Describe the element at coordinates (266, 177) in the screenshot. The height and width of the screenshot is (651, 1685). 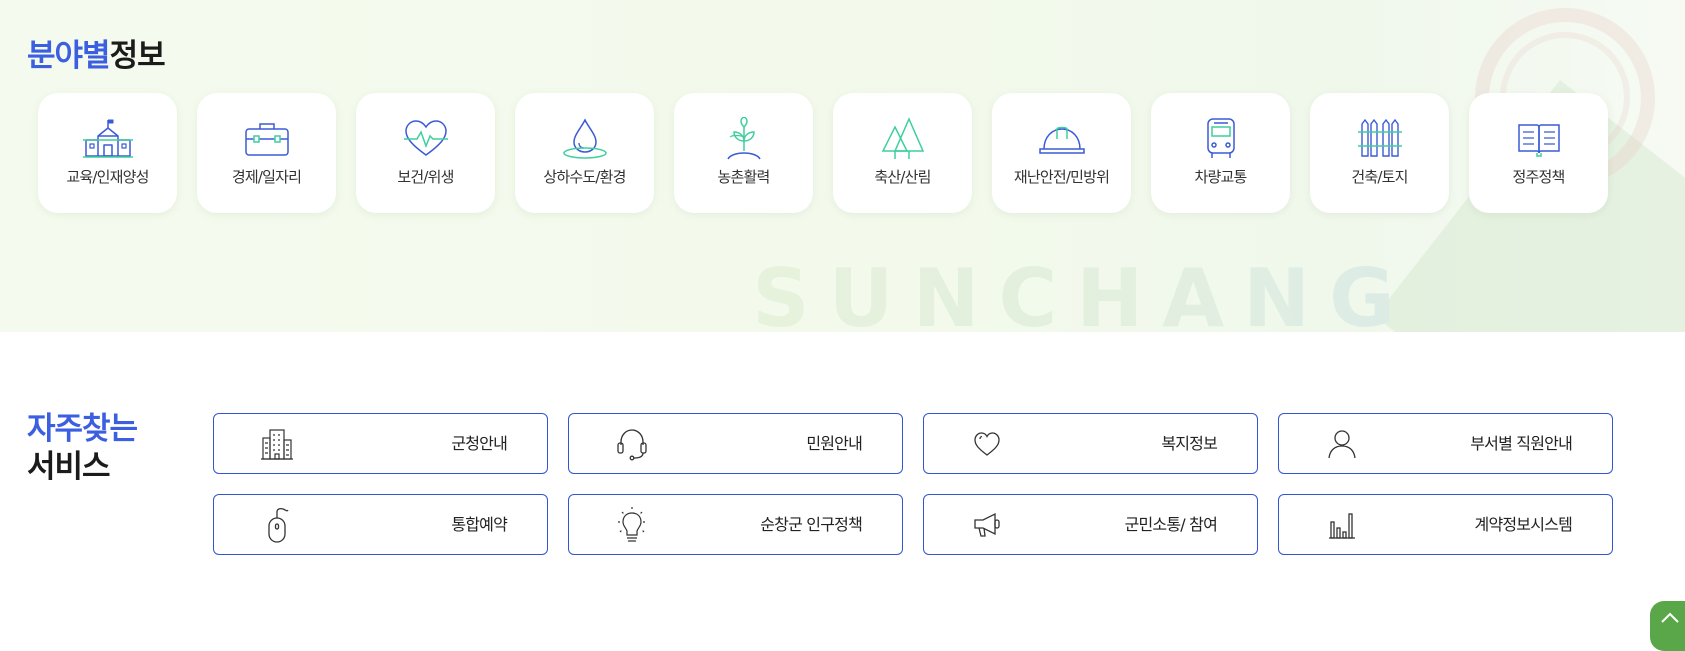
I see `category-label: 경제/일자리` at that location.